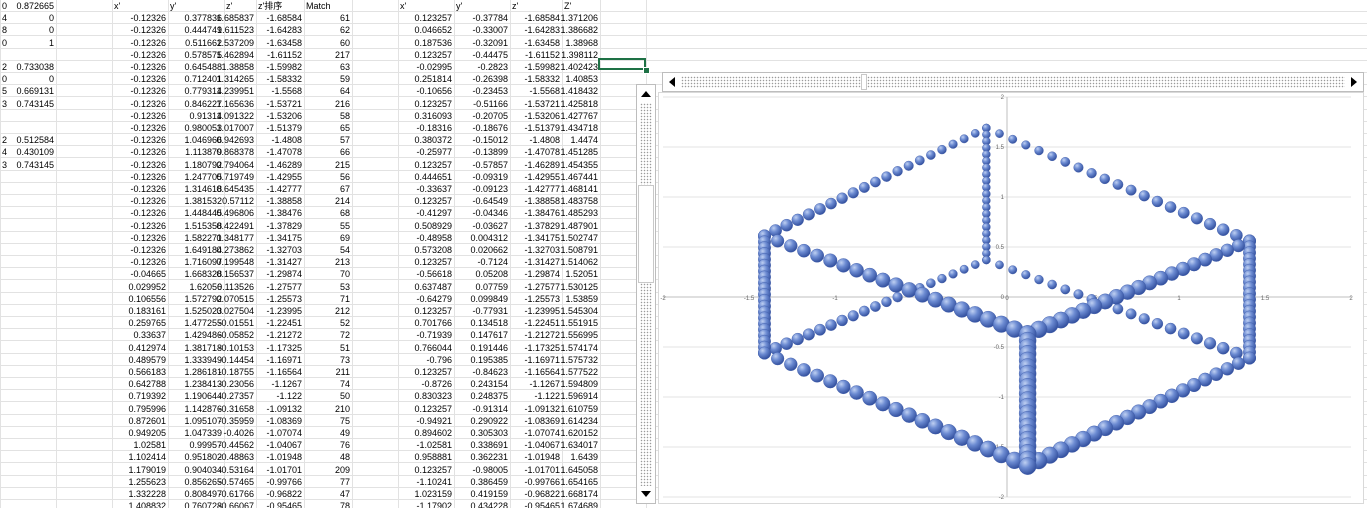  Describe the element at coordinates (425, 421) in the screenshot. I see `table-cell: -0.94921` at that location.